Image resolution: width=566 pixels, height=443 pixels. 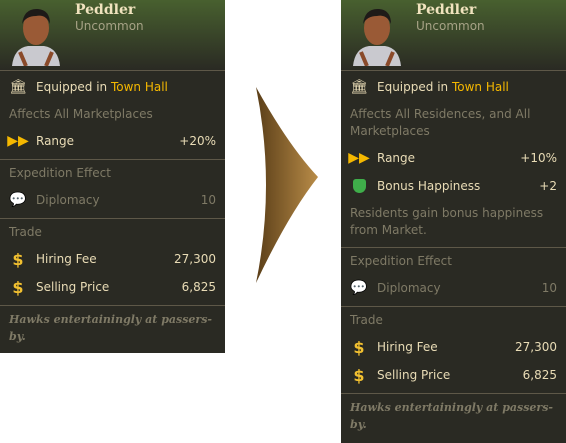 What do you see at coordinates (429, 186) in the screenshot?
I see `stat-label: Bonus Happiness` at bounding box center [429, 186].